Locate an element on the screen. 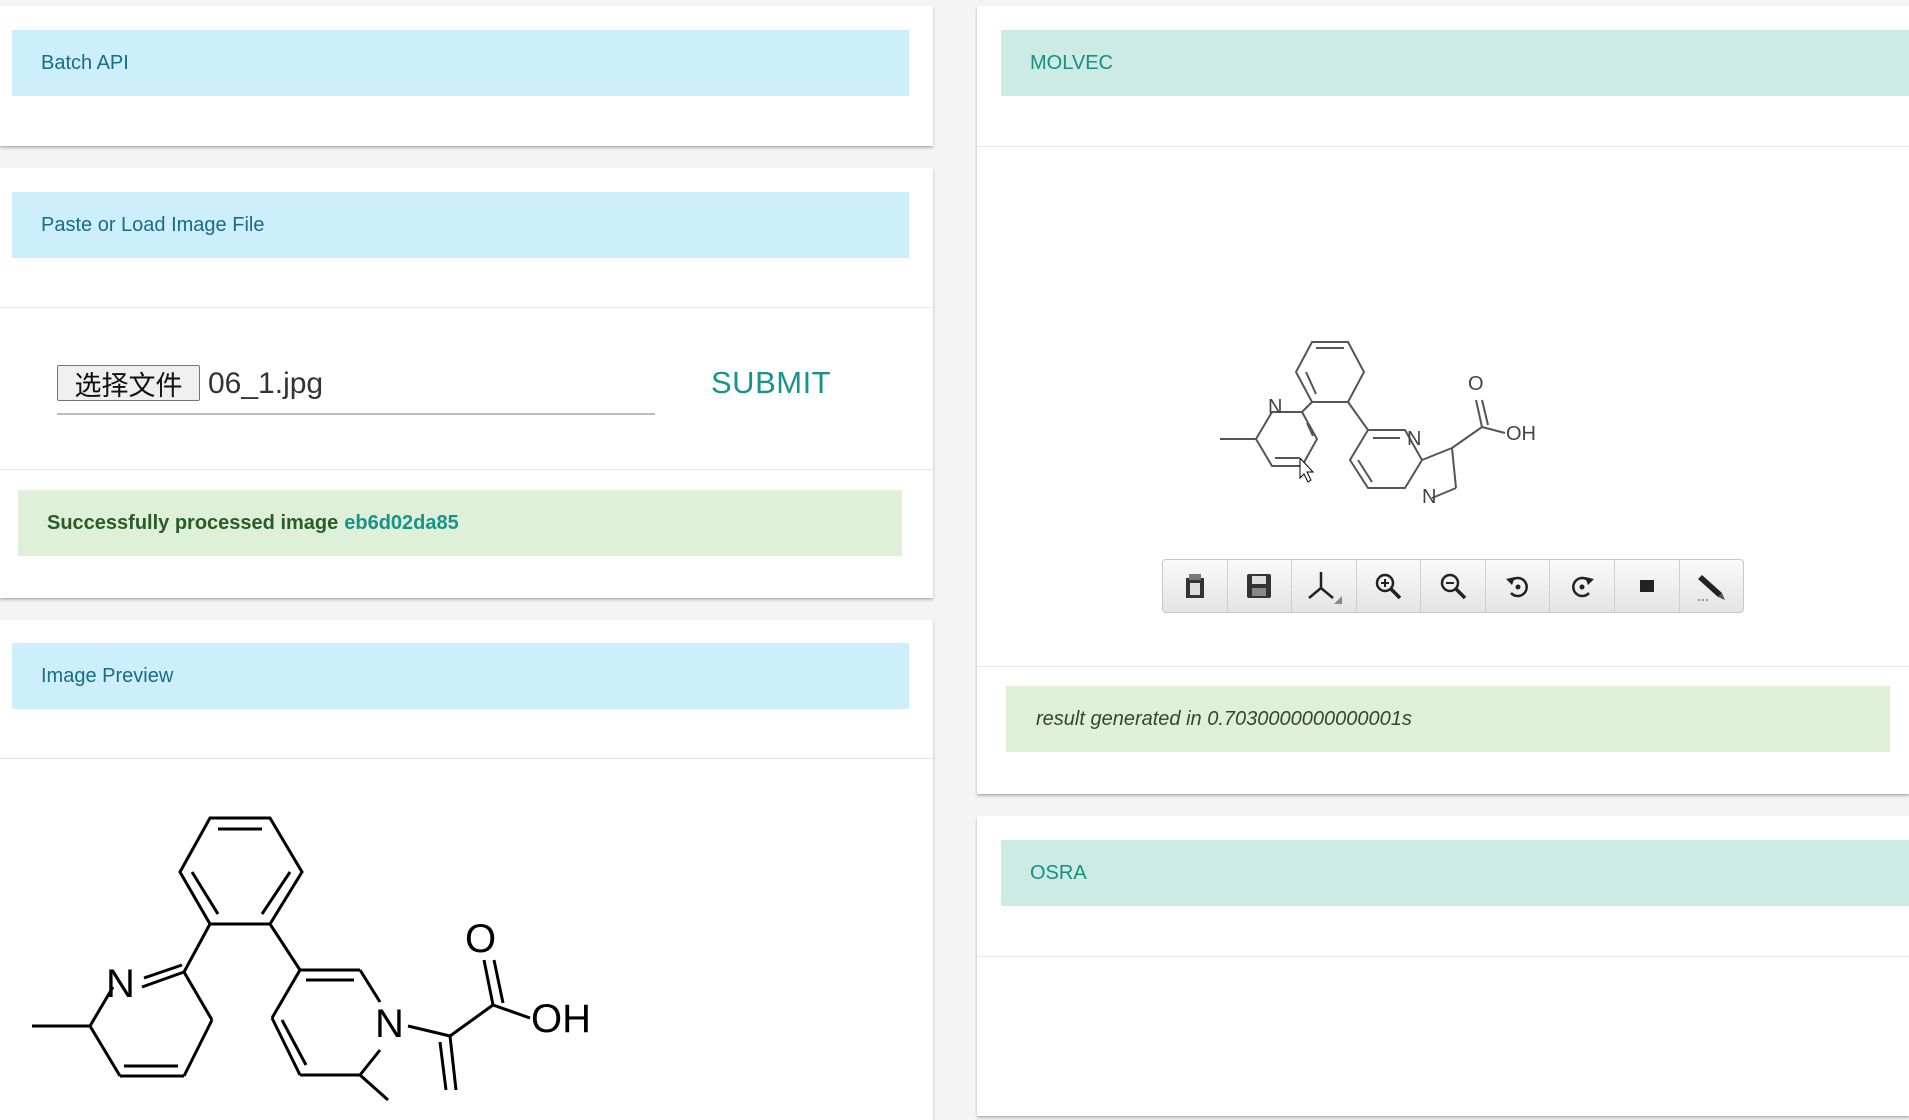 The width and height of the screenshot is (1909, 1120). rotate-cw-icon is located at coordinates (1583, 587).